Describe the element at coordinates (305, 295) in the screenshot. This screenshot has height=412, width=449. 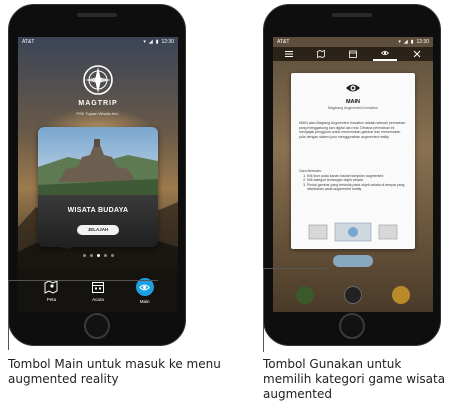
I see `category-button` at that location.